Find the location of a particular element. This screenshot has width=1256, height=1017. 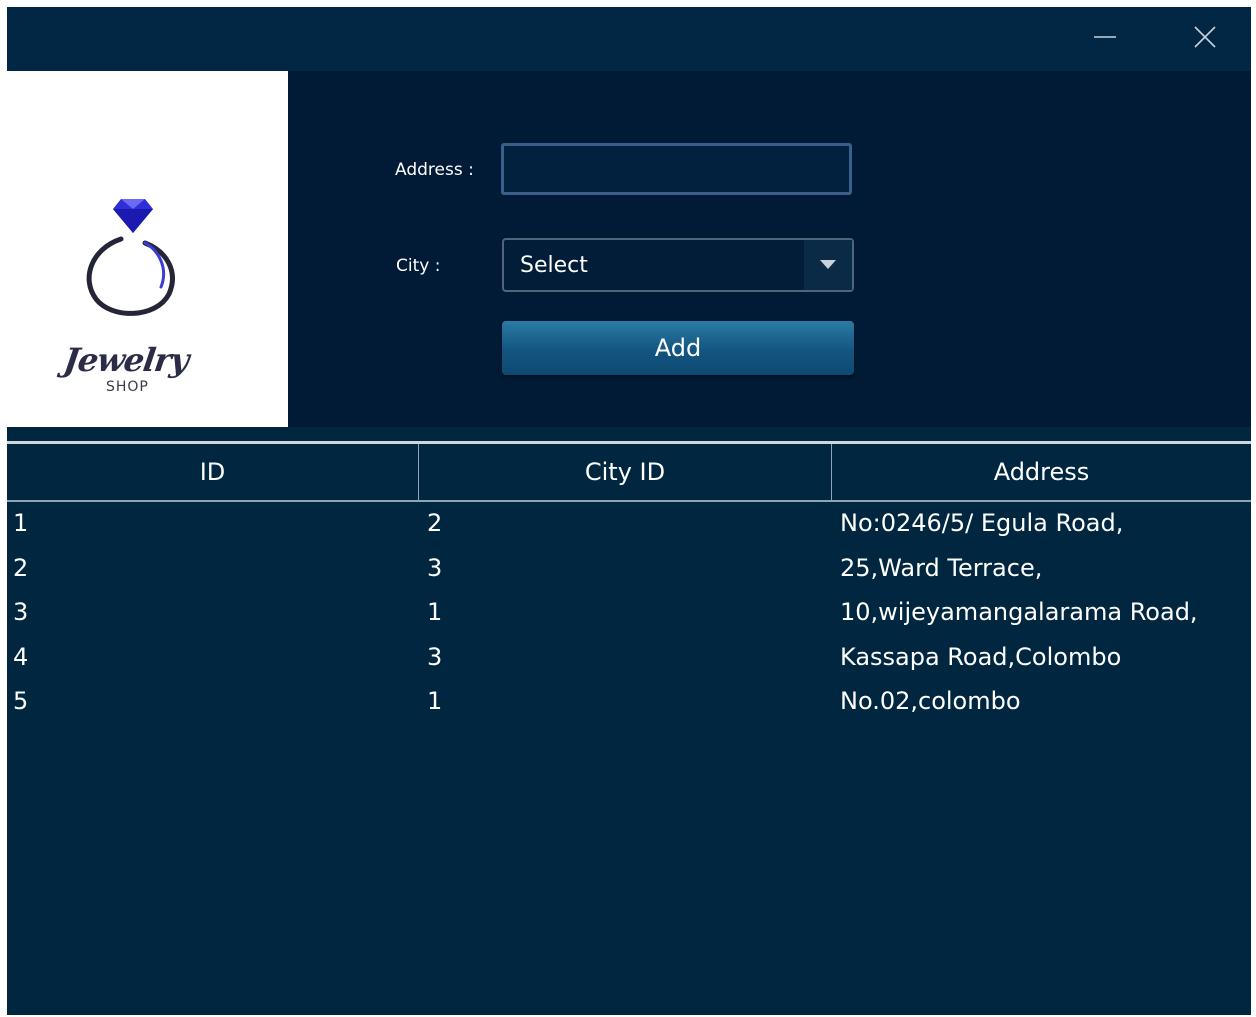

chevron-down-icon is located at coordinates (828, 264).